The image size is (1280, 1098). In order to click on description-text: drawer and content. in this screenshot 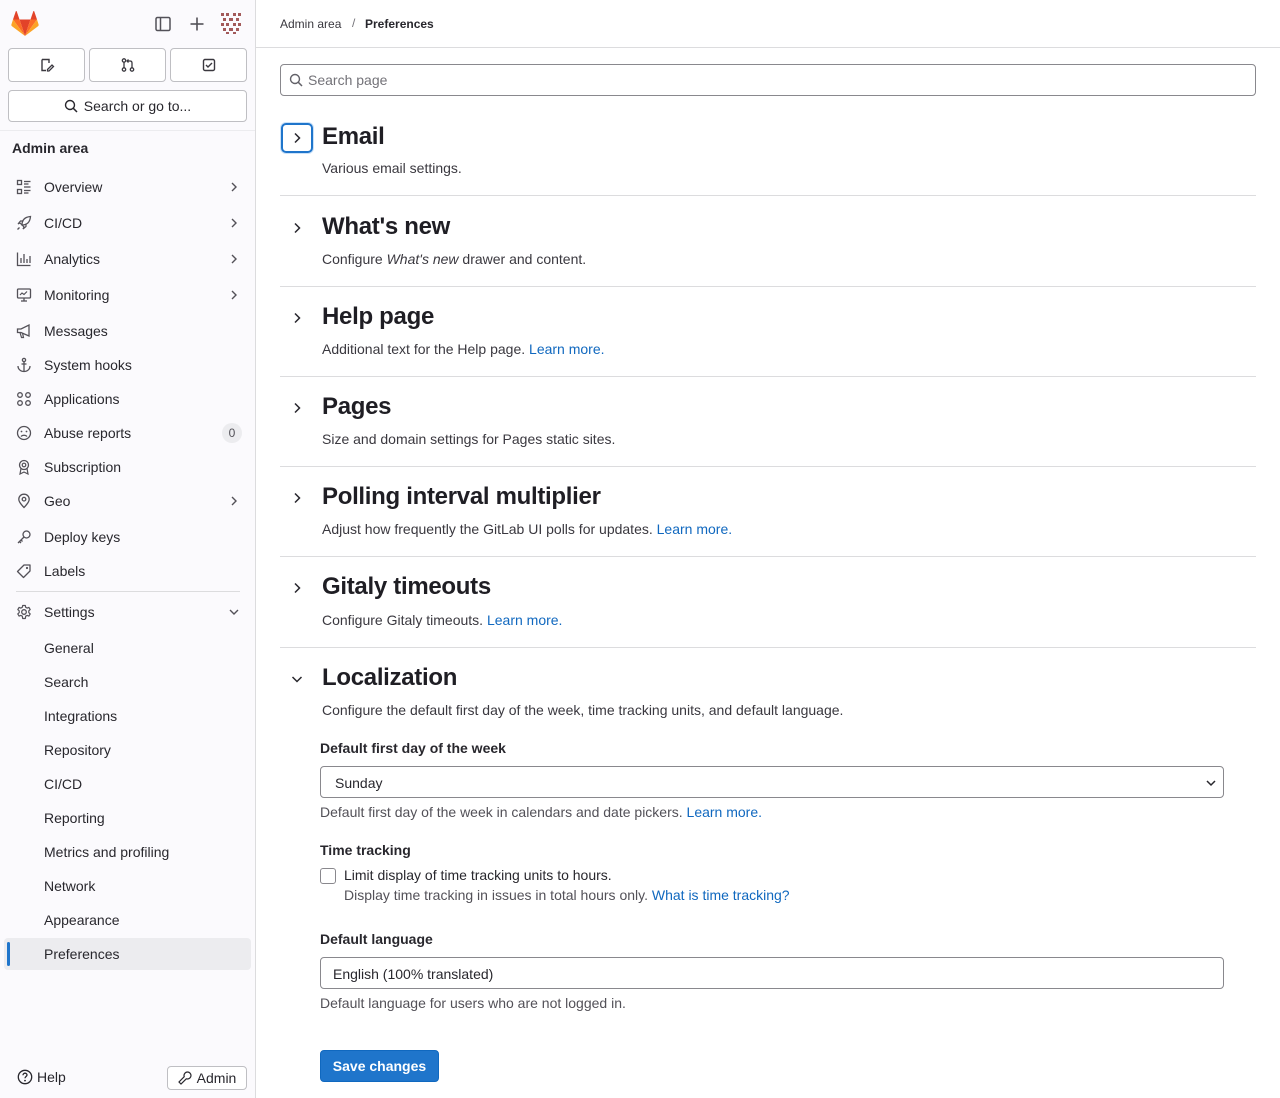, I will do `click(522, 259)`.